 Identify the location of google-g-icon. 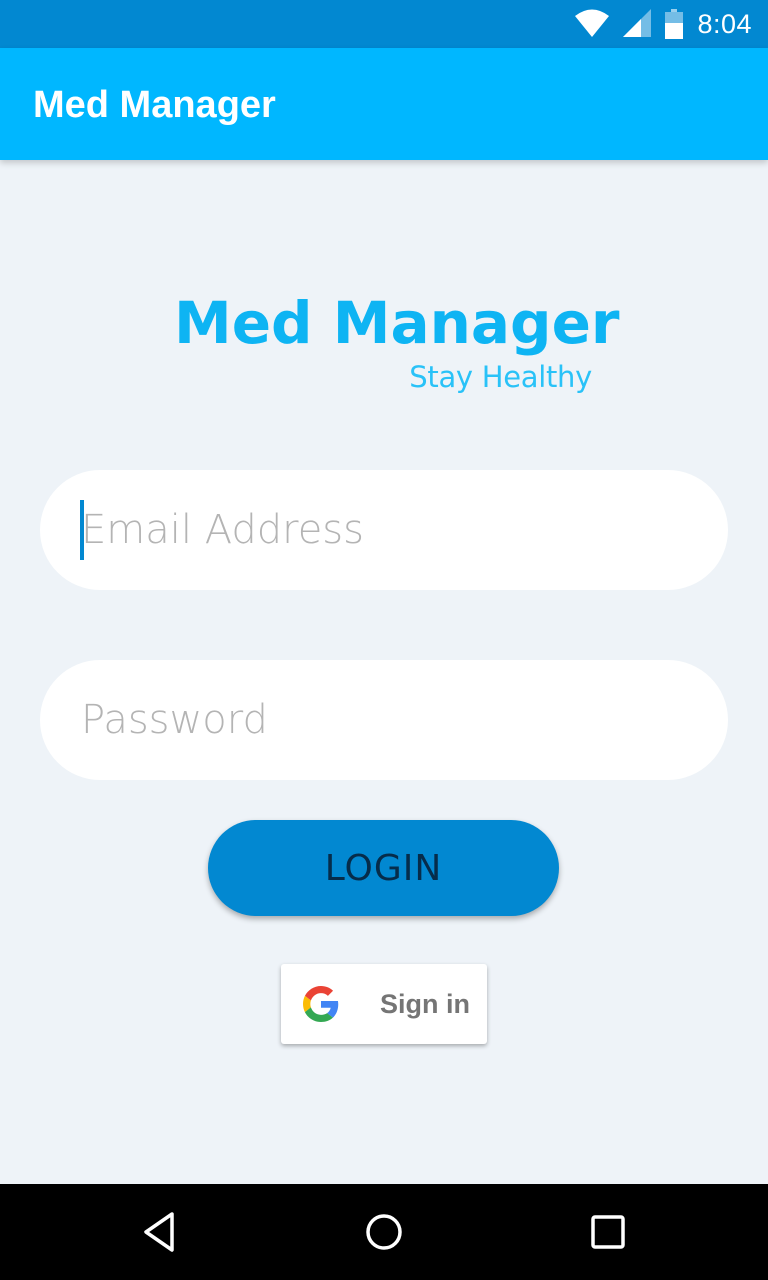
(321, 1004).